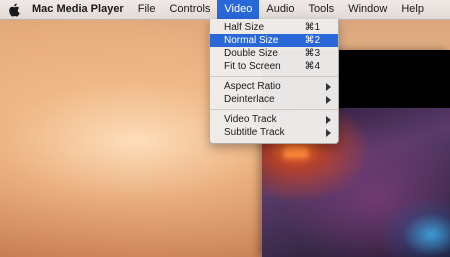 This screenshot has width=450, height=257. Describe the element at coordinates (252, 66) in the screenshot. I see `menu-item-label: Fit to Screen` at that location.